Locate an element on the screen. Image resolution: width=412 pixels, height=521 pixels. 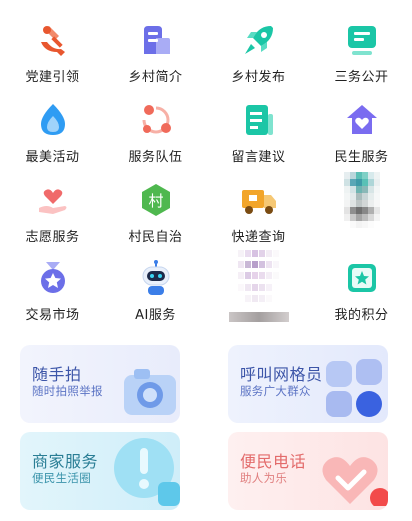
grid-item-ai-service: AI服务 is located at coordinates (155, 286).